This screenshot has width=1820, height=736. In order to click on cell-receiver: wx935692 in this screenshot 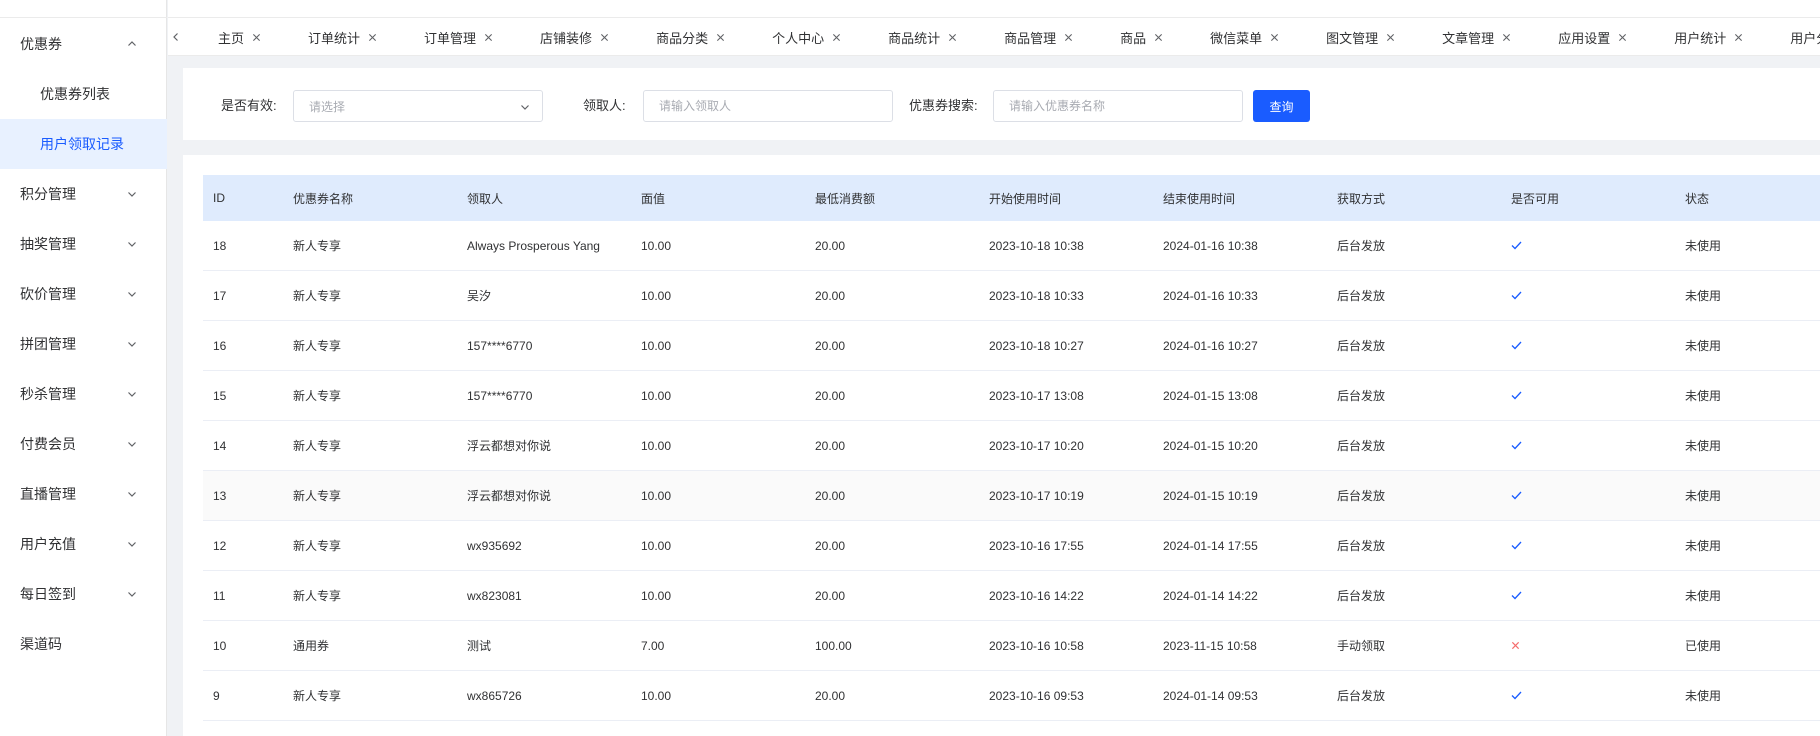, I will do `click(494, 545)`.